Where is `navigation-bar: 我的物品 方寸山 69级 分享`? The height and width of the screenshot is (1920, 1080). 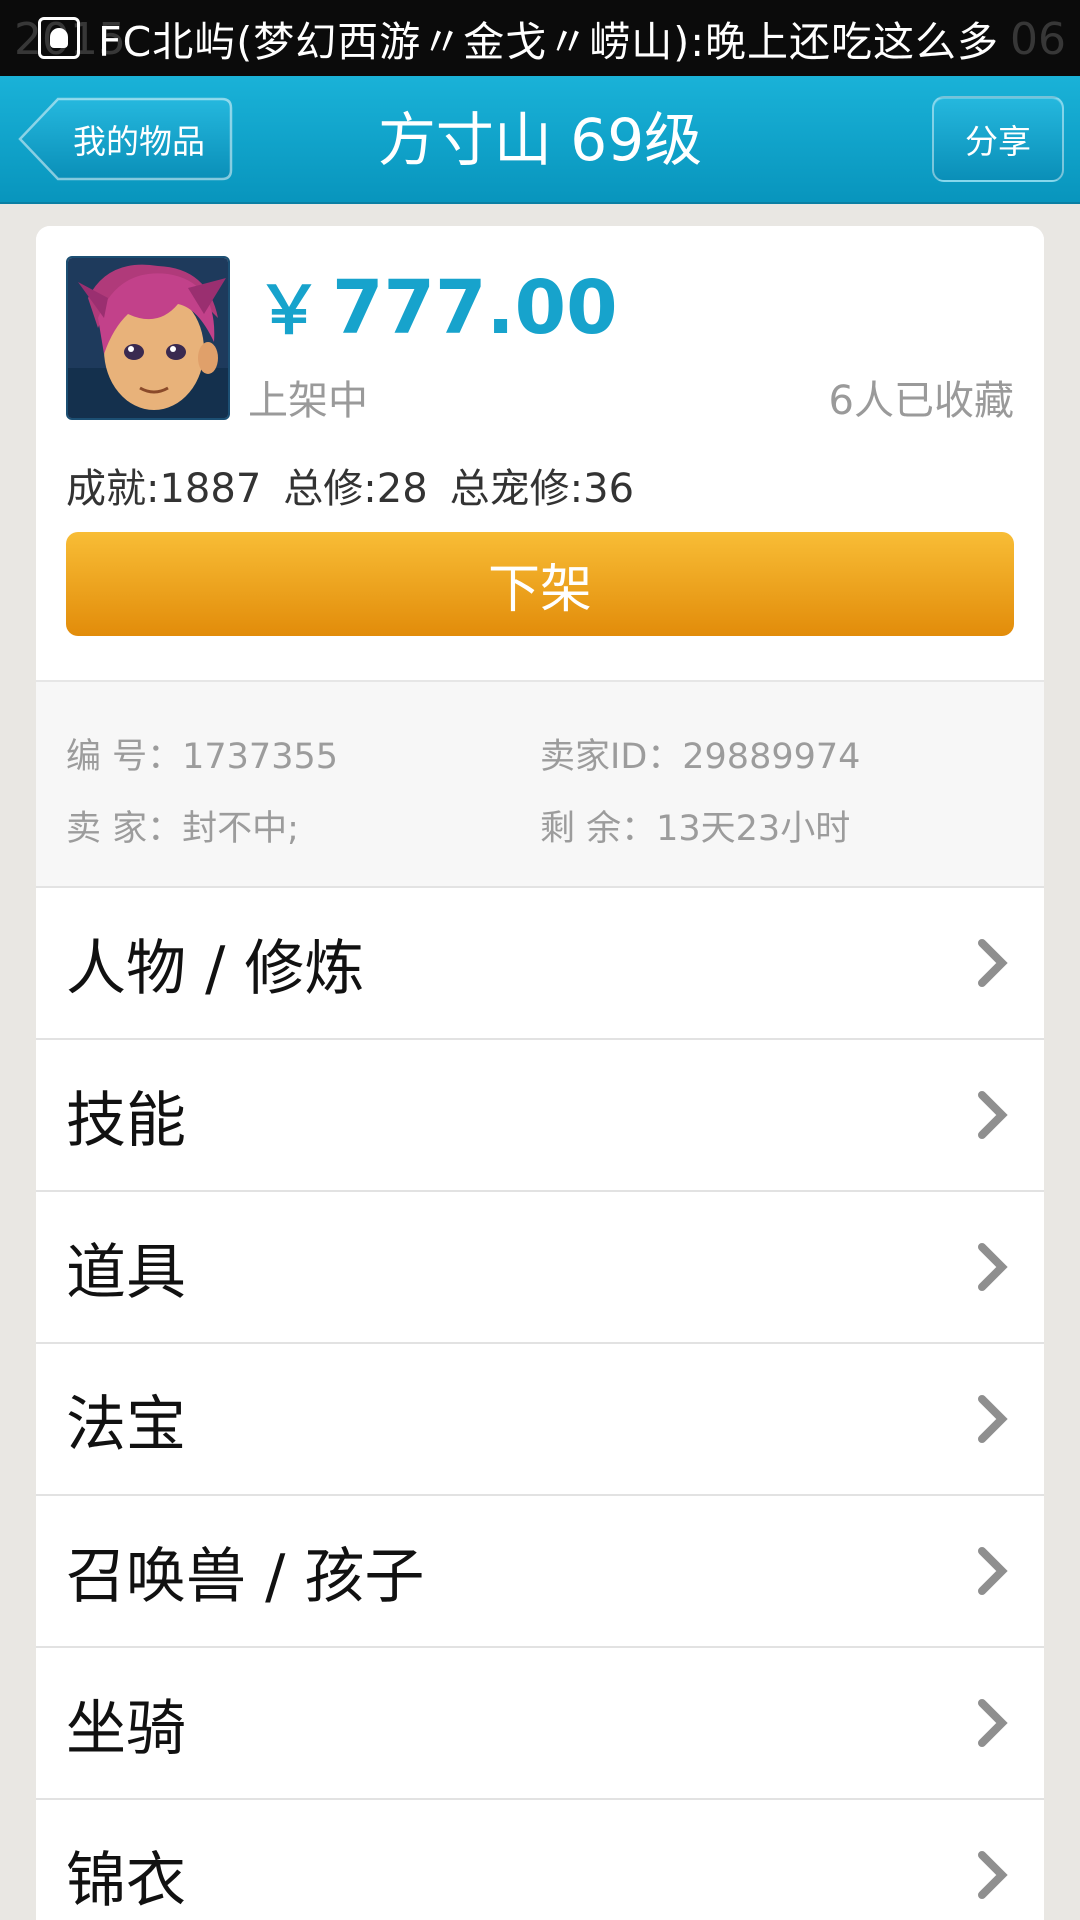
navigation-bar: 我的物品 方寸山 69级 分享 is located at coordinates (540, 140).